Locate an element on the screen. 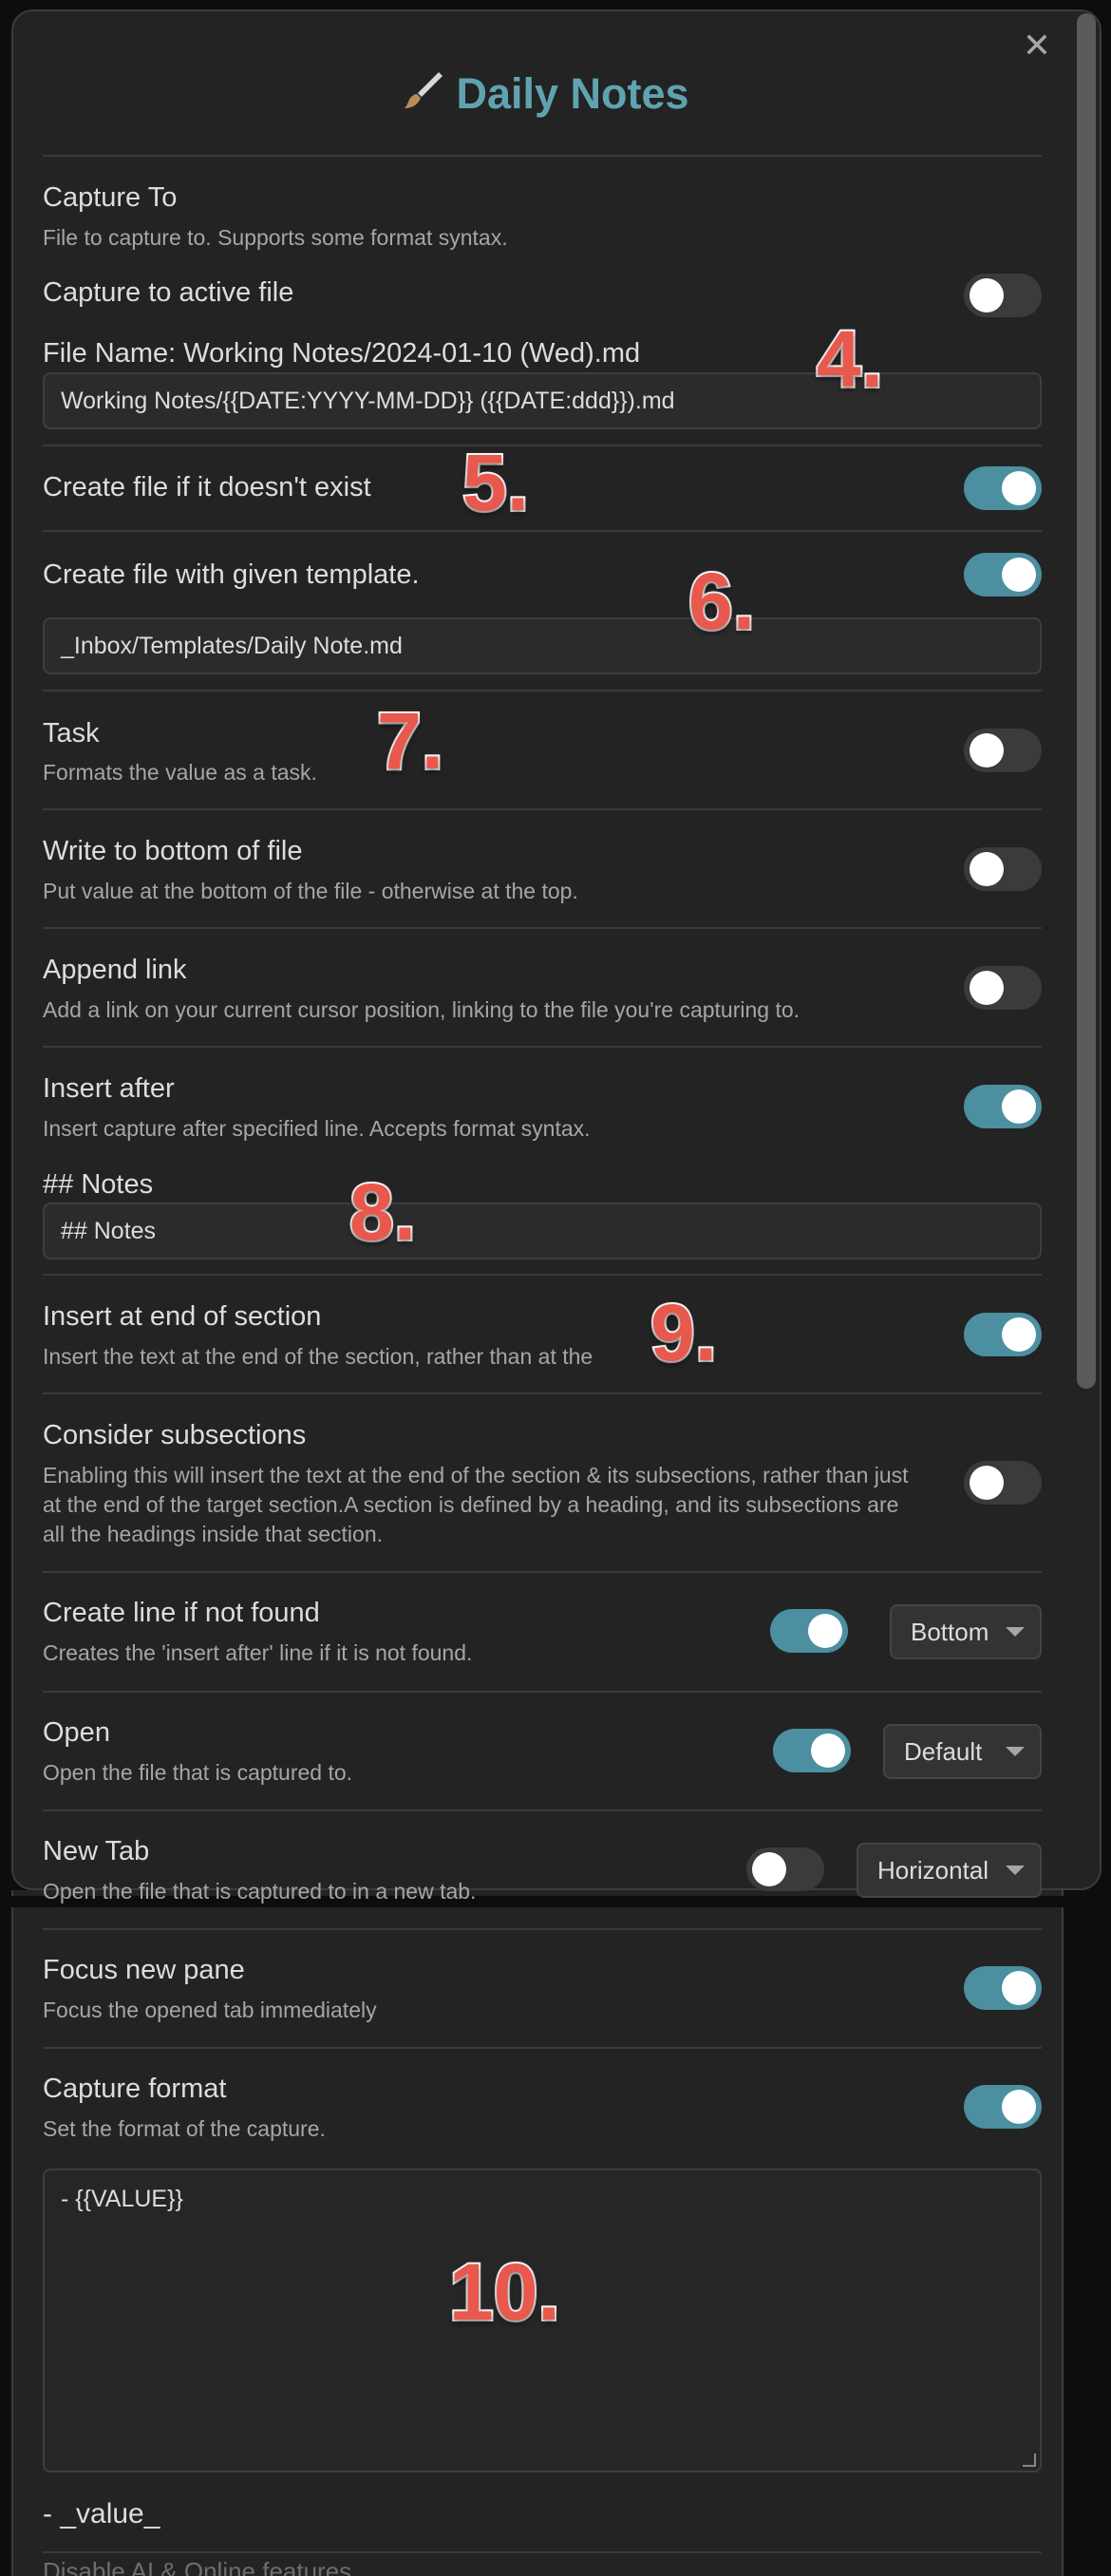 Image resolution: width=1111 pixels, height=2576 pixels. open-desc: Open the file that is captured to. is located at coordinates (198, 1772).